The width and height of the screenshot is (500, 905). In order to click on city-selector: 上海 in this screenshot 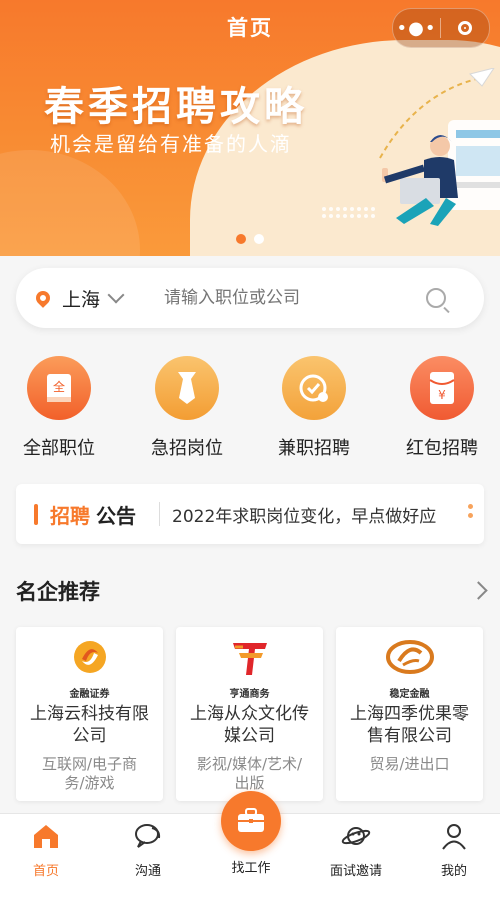, I will do `click(81, 298)`.